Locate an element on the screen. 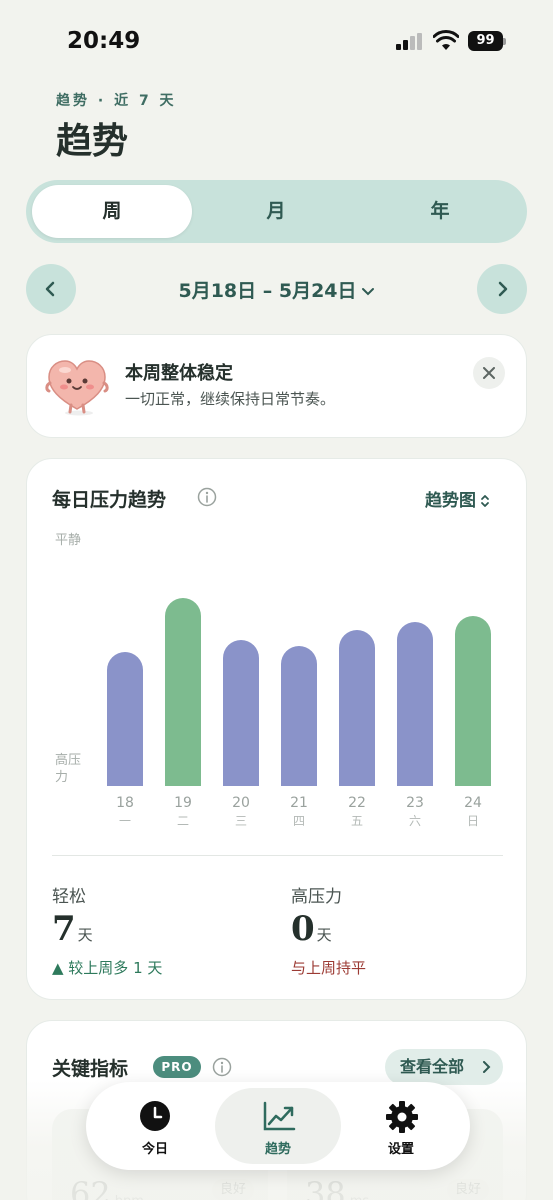  bottom-tab-bar: 今日 趋势 设置 is located at coordinates (278, 1126).